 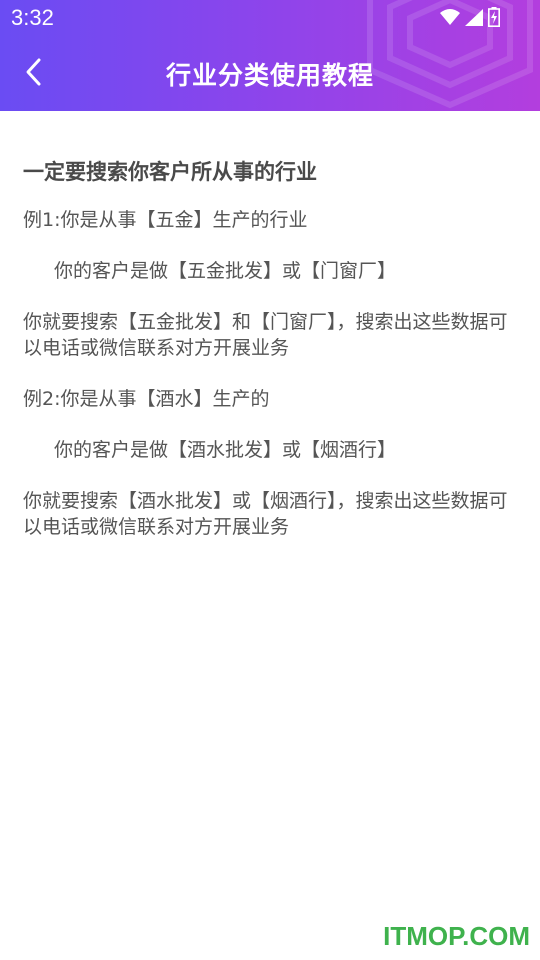 What do you see at coordinates (170, 172) in the screenshot?
I see `tutorial-heading: 一定要搜索你客户所从事的行业` at bounding box center [170, 172].